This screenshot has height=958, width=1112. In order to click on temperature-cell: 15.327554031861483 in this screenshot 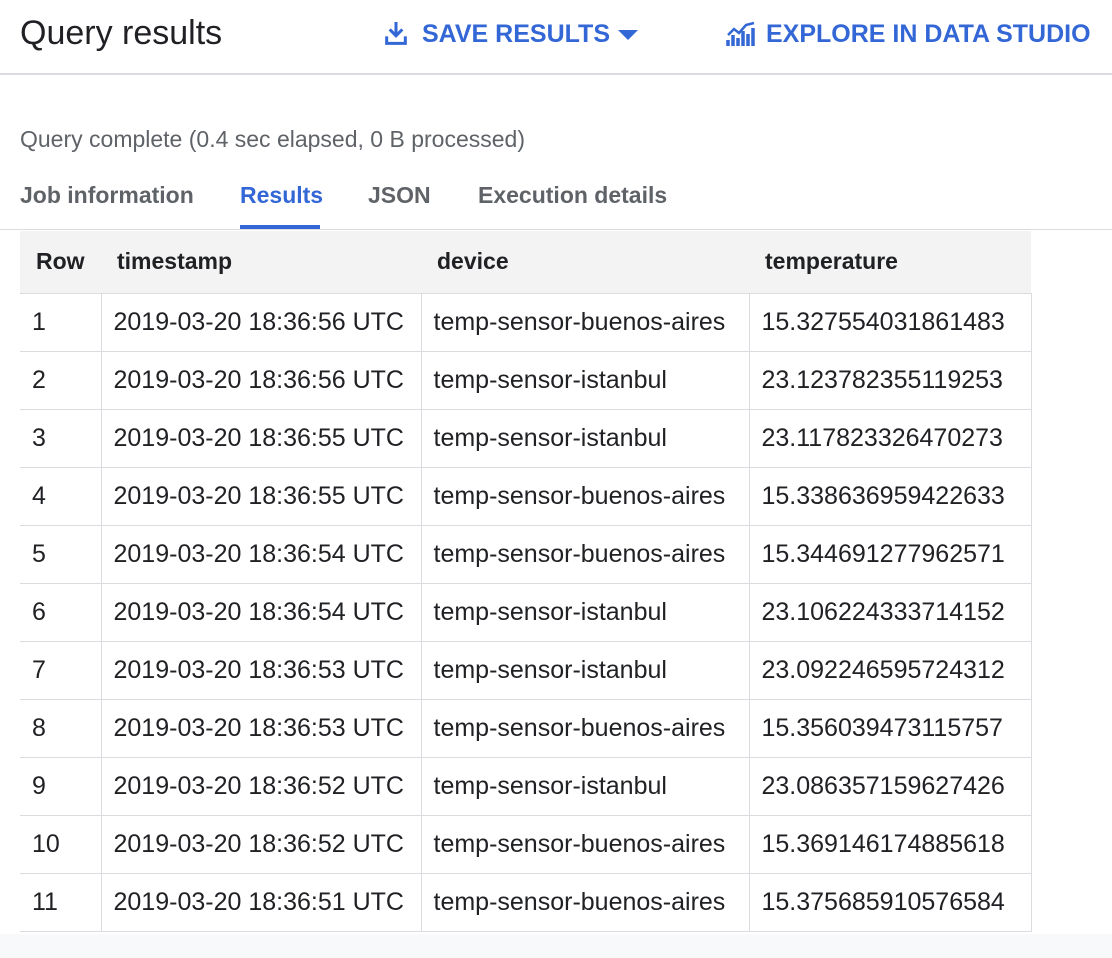, I will do `click(890, 322)`.